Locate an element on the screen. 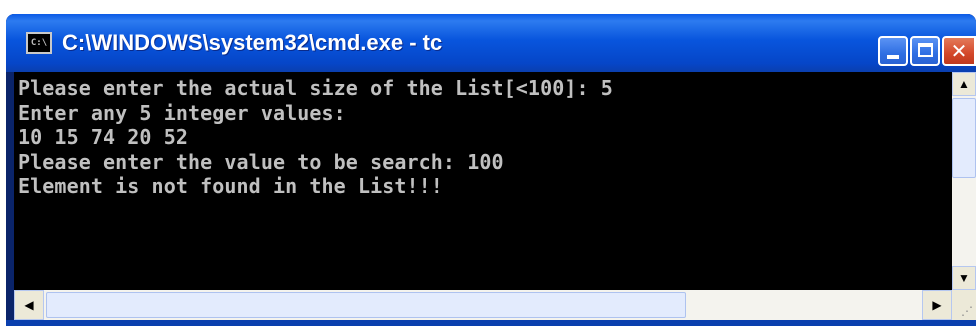 This screenshot has height=326, width=976. close-button: ✕ is located at coordinates (959, 51).